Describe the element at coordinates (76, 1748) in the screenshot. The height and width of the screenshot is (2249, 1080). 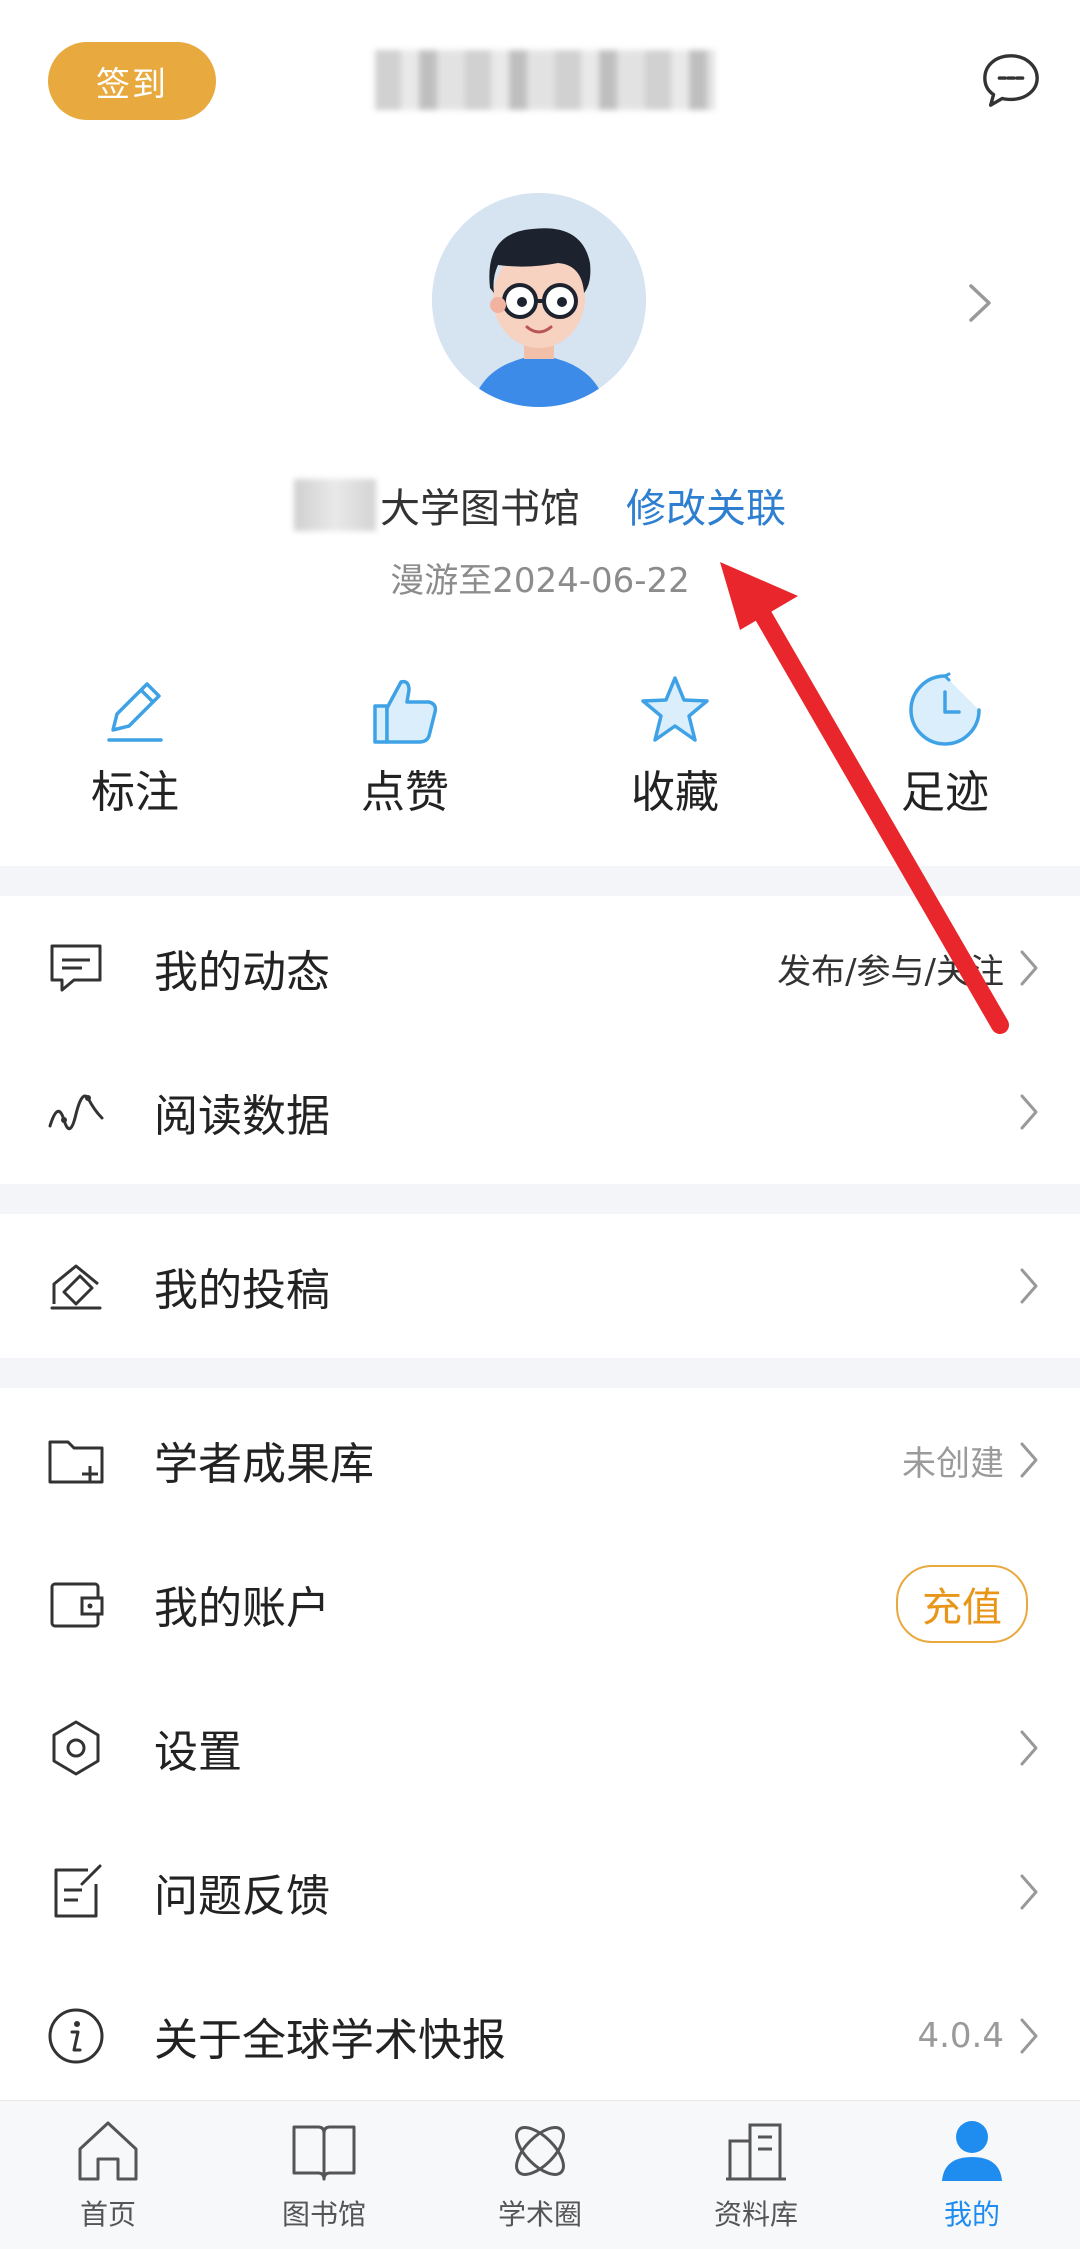
I see `hexagon-settings-icon` at that location.